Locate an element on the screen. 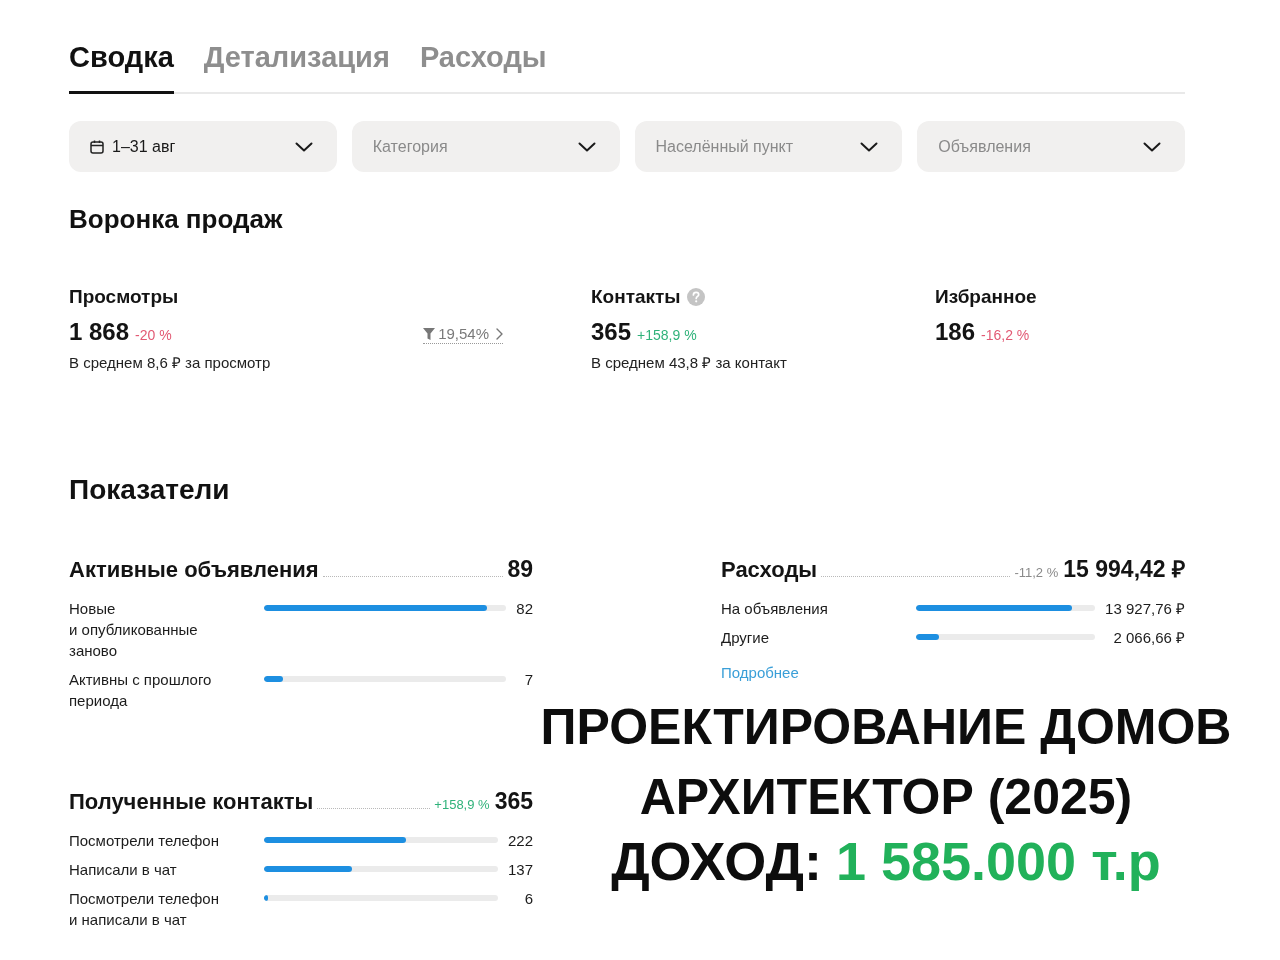  filter-dropdown: Объявления is located at coordinates (1051, 146).